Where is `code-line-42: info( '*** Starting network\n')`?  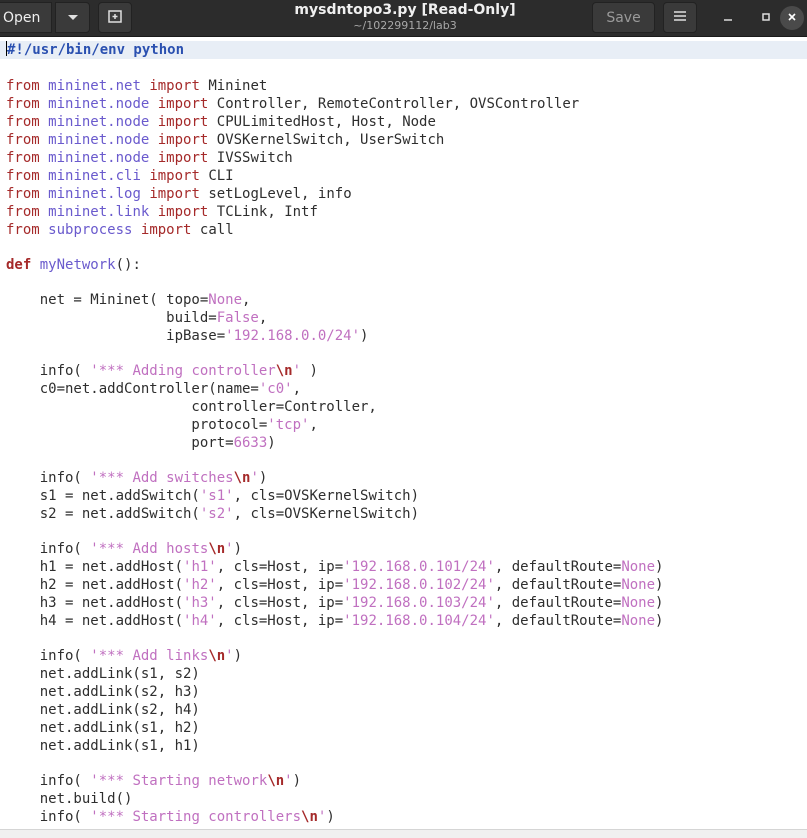
code-line-42: info( '*** Starting network\n') is located at coordinates (154, 781).